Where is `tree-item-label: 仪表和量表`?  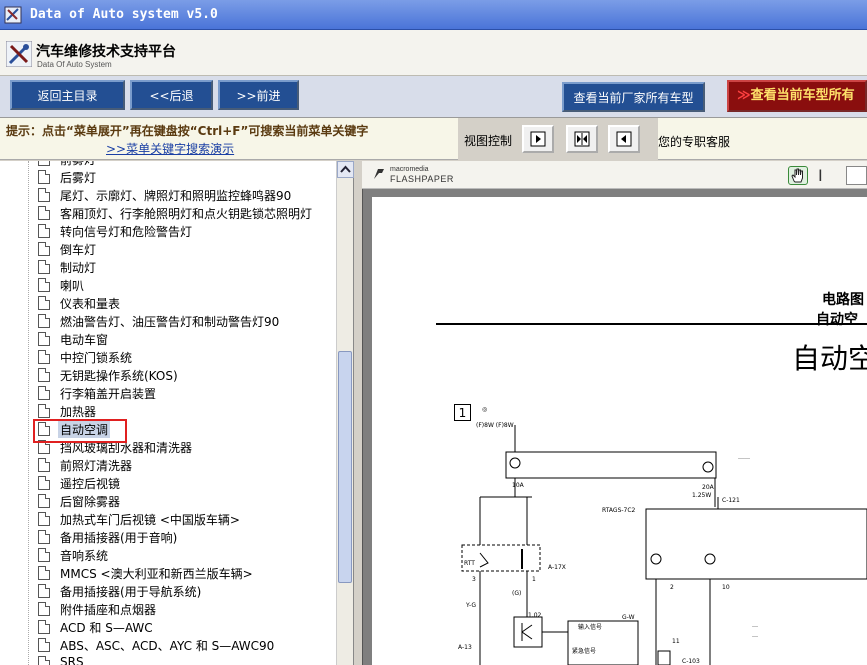
tree-item-label: 仪表和量表 is located at coordinates (90, 304).